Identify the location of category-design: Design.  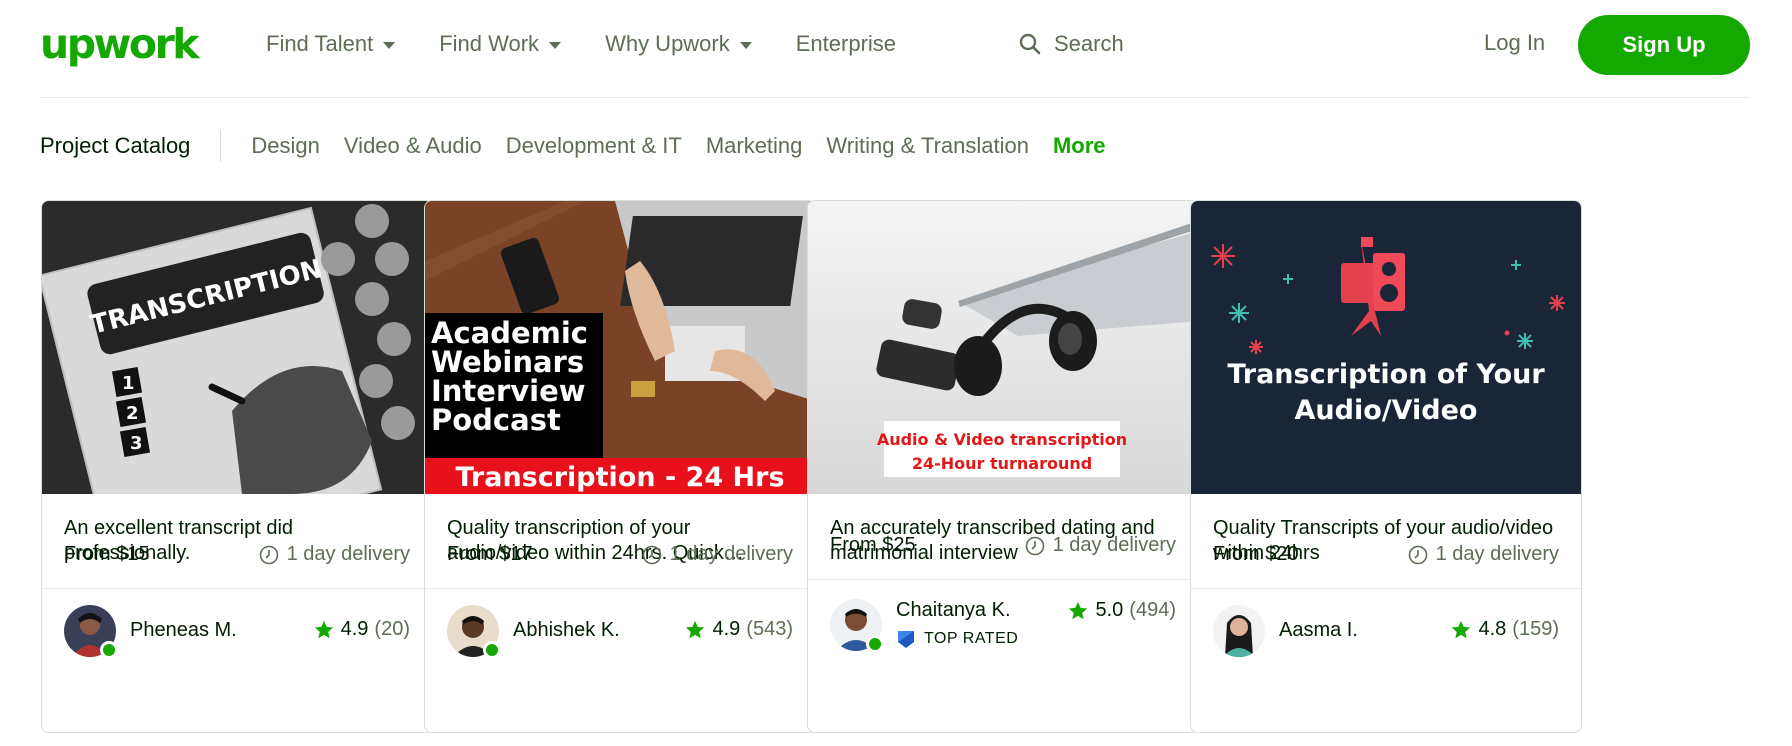
(285, 146).